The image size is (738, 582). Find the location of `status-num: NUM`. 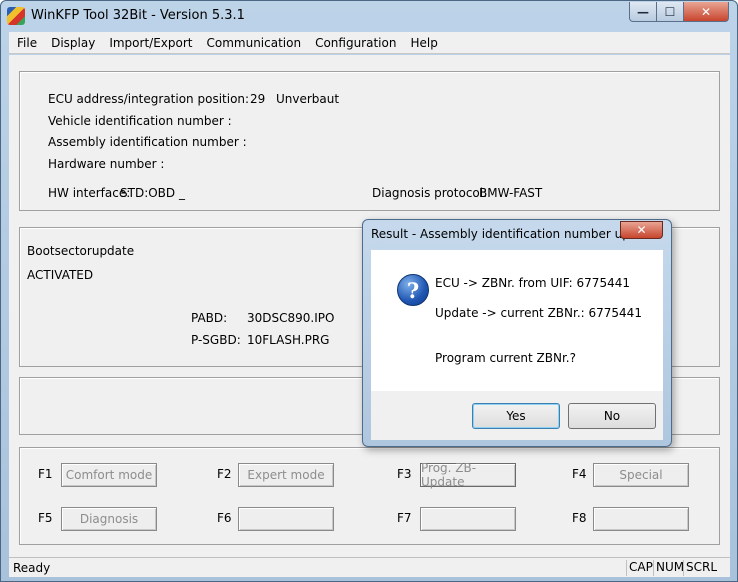

status-num: NUM is located at coordinates (669, 568).